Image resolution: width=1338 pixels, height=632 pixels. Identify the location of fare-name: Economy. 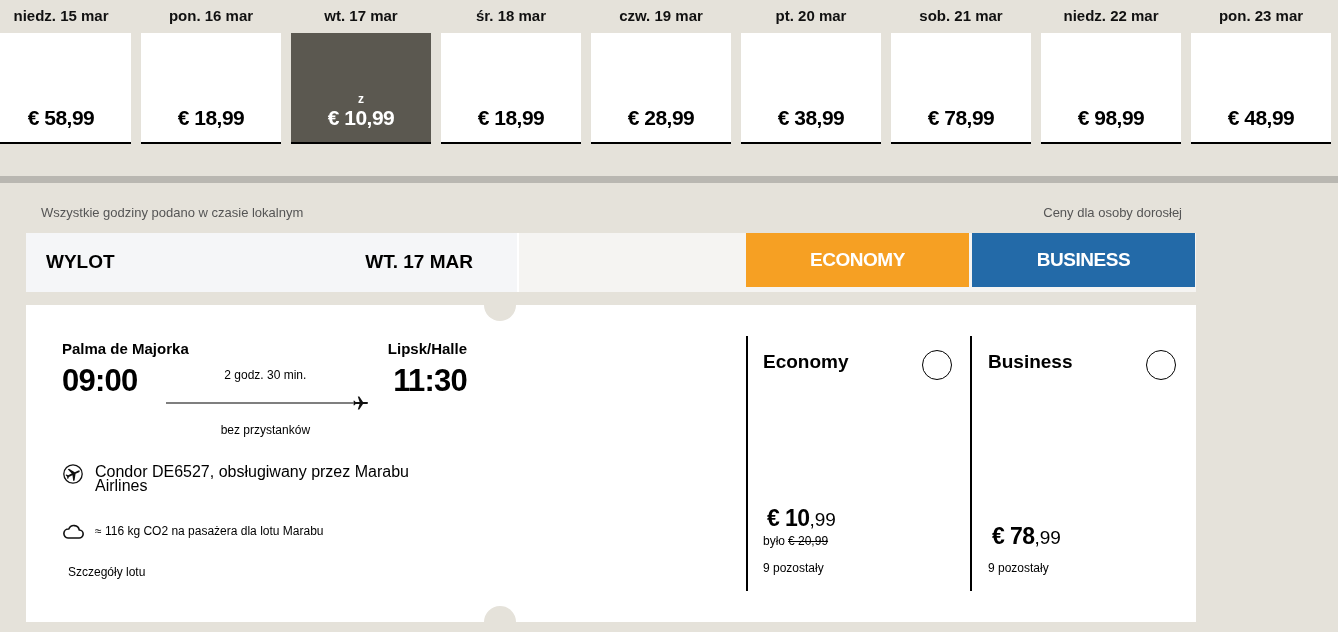
(806, 362).